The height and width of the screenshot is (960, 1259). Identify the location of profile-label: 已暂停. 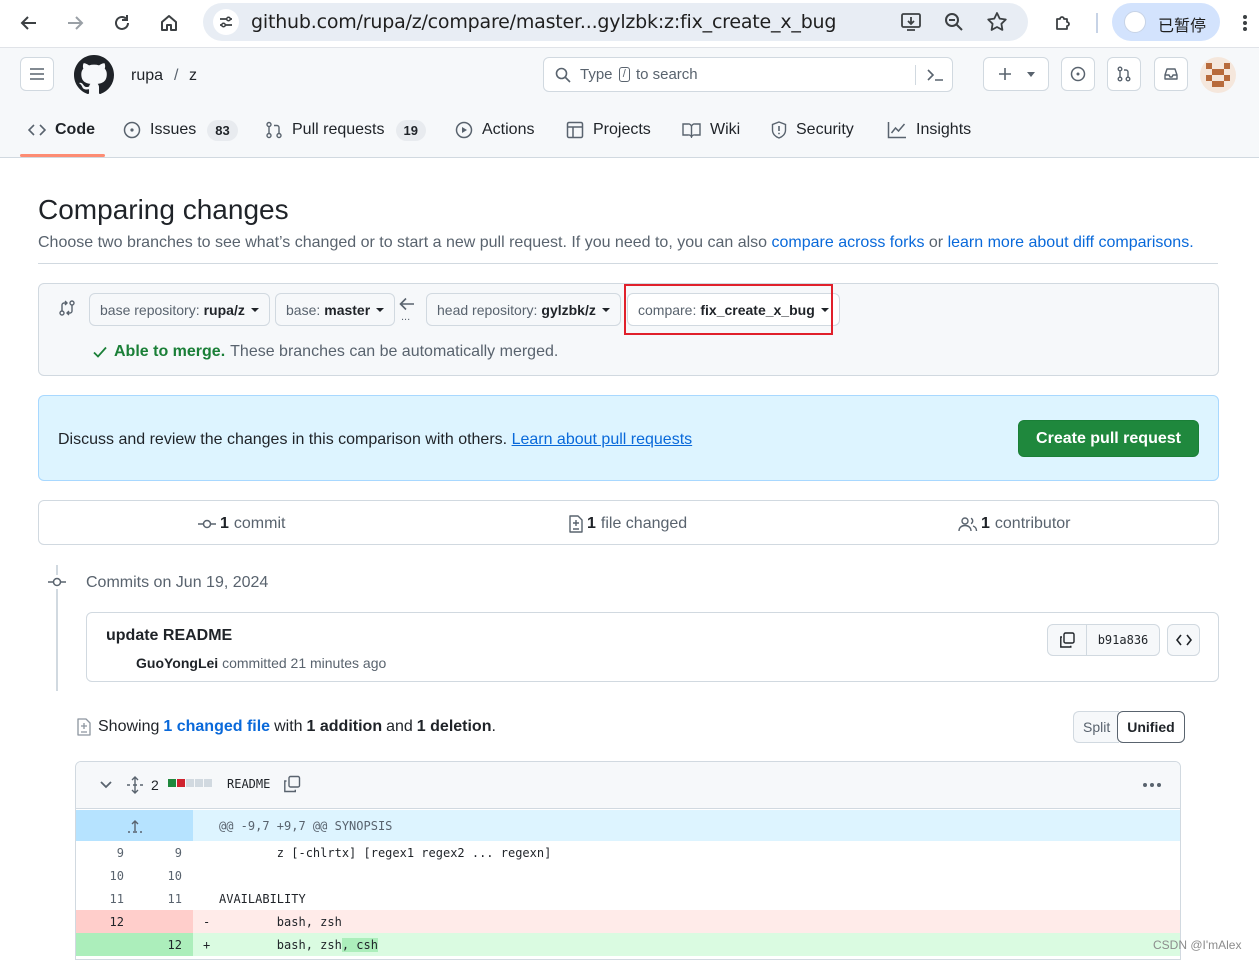
(1182, 26).